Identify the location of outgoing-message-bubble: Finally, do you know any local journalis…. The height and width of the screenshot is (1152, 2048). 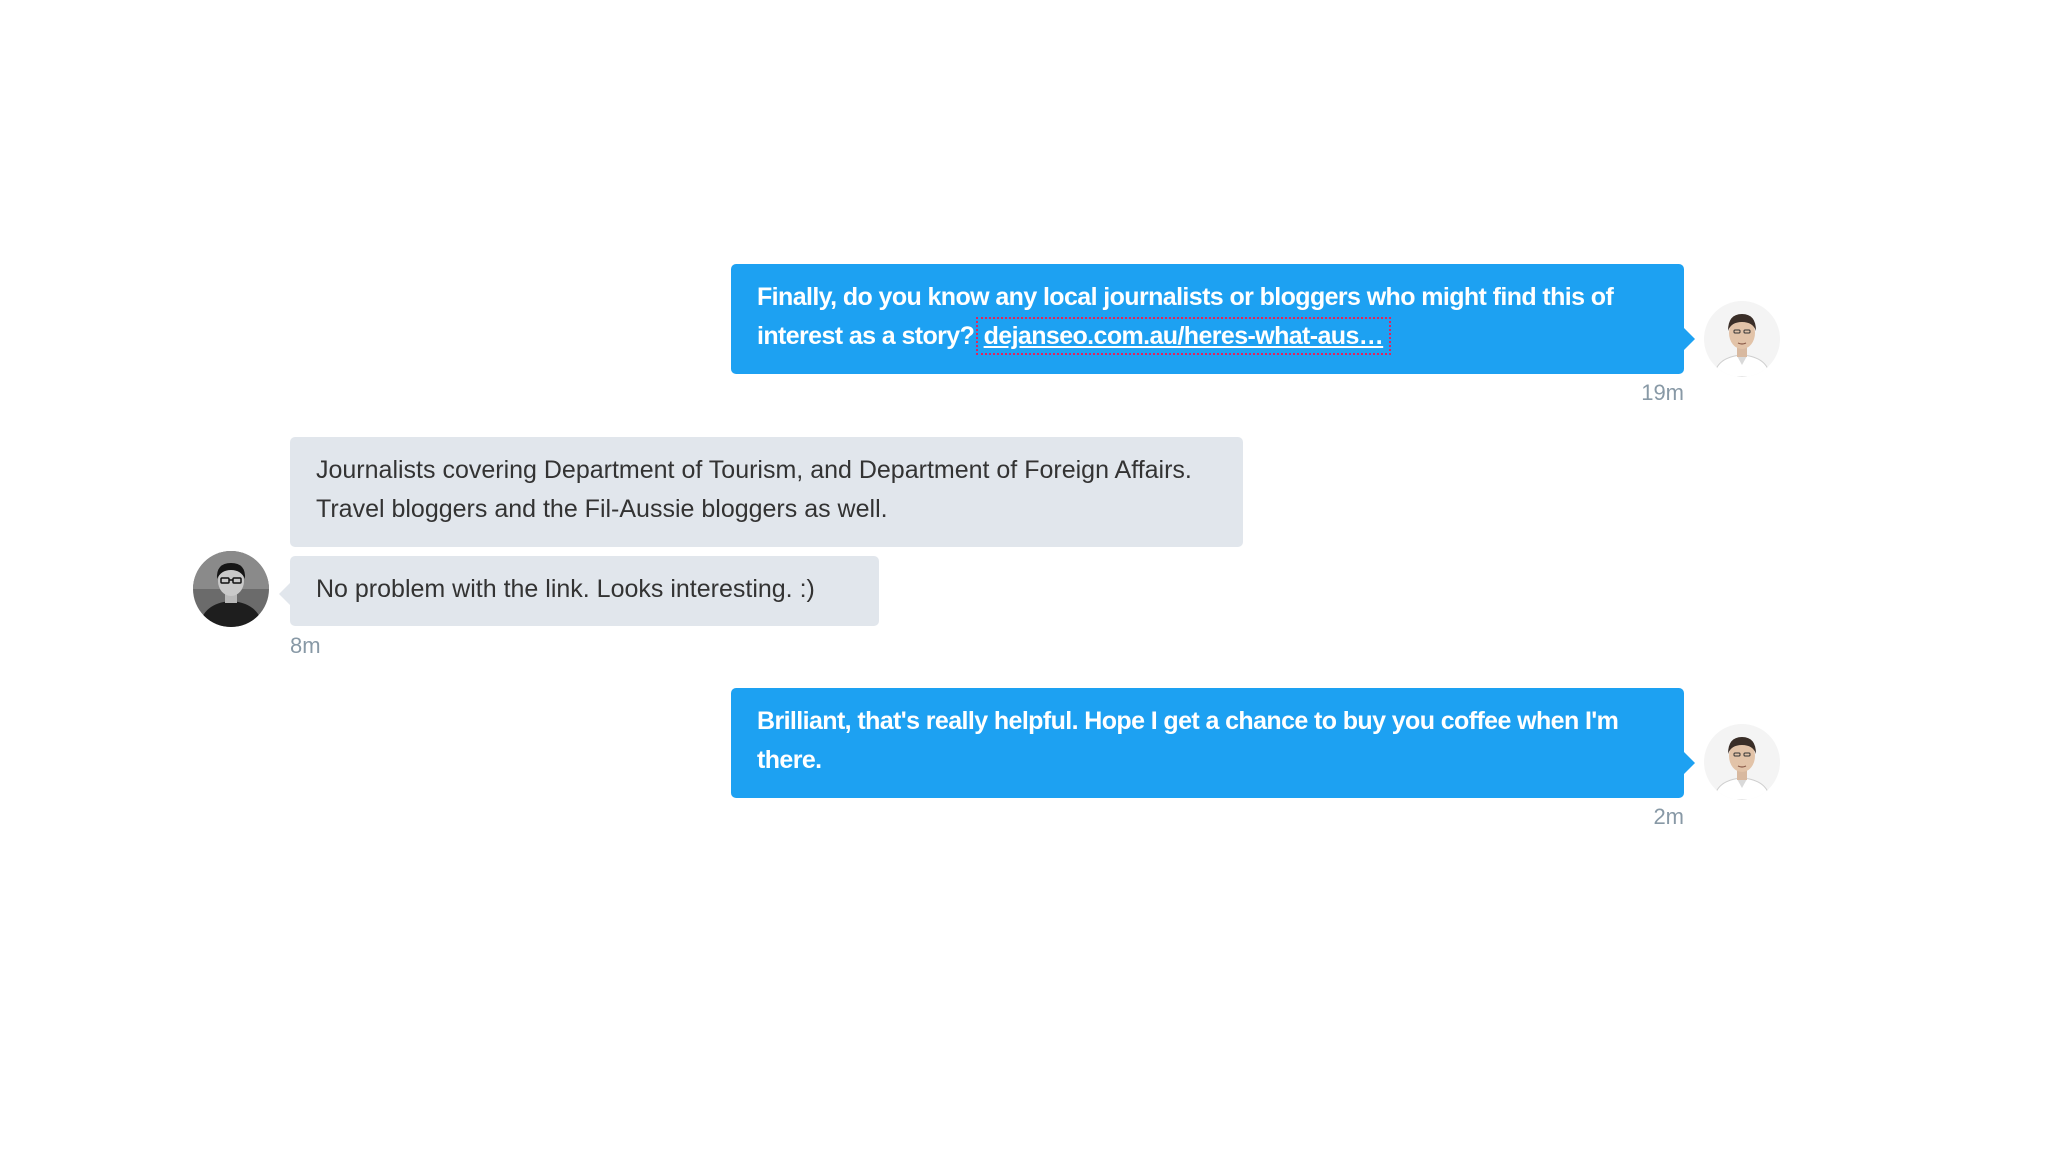
(1213, 319).